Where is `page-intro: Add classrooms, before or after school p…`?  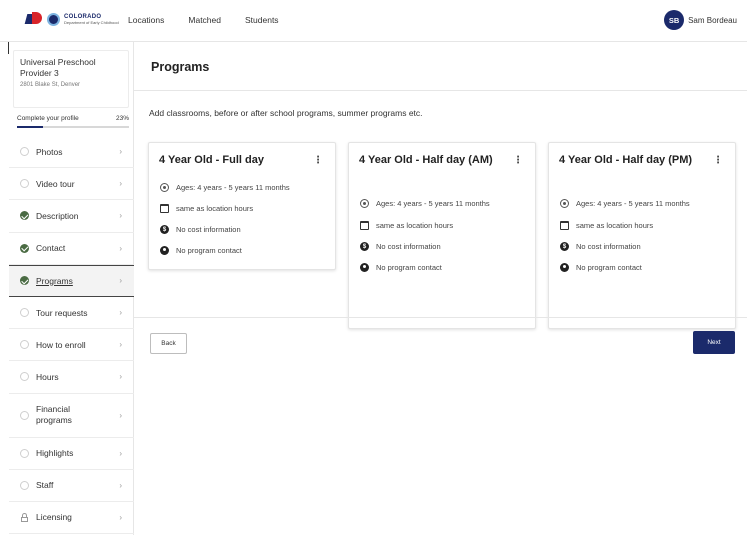
page-intro: Add classrooms, before or after school p… is located at coordinates (286, 113).